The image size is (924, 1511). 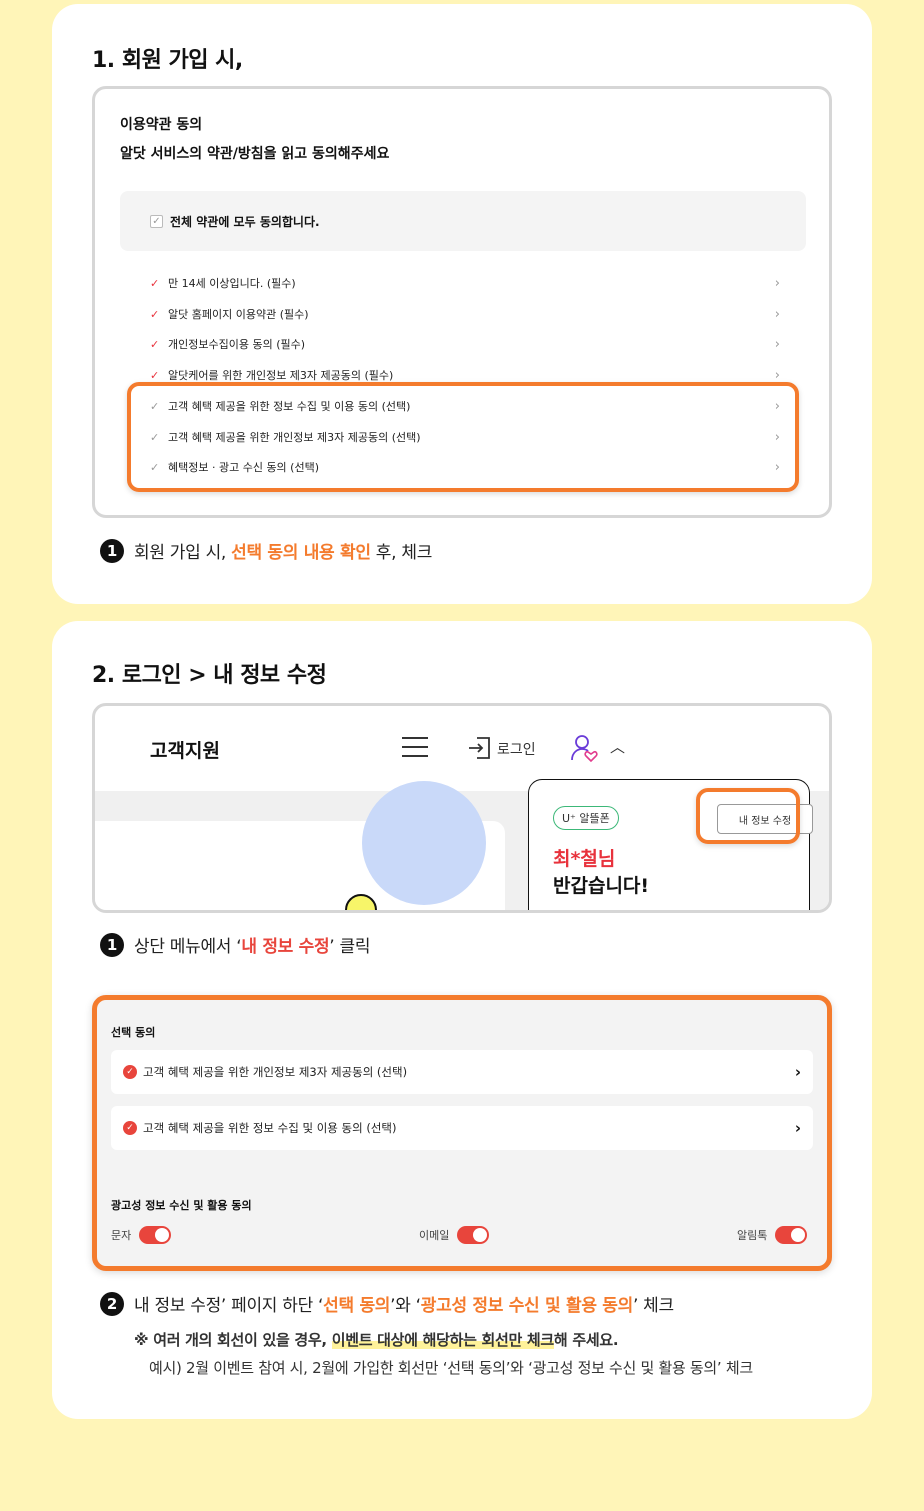 What do you see at coordinates (465, 314) in the screenshot?
I see `term-item: ✓ 알닷 홈페이지 이용약관 (필수) ›` at bounding box center [465, 314].